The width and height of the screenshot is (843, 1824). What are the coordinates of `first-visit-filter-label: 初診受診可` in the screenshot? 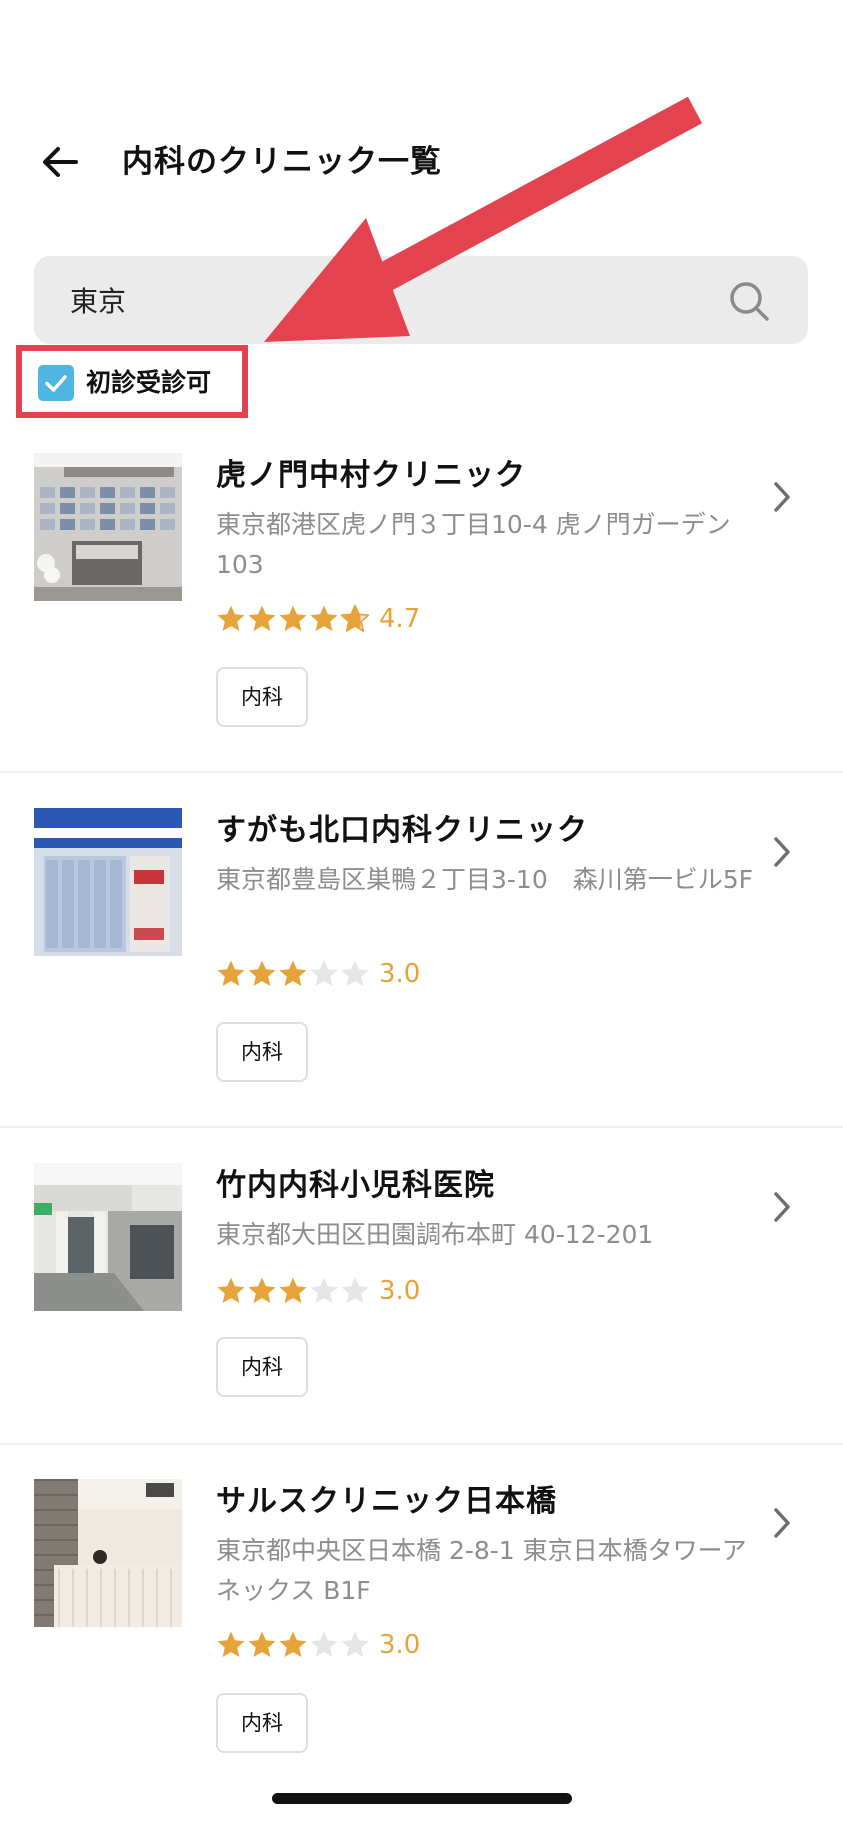 It's located at (149, 382).